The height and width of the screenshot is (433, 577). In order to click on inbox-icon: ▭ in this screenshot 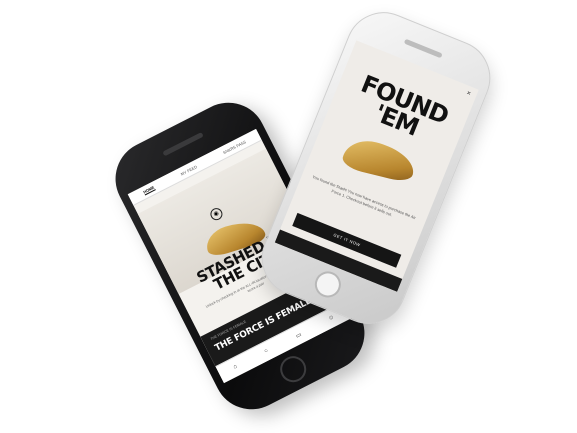, I will do `click(298, 335)`.